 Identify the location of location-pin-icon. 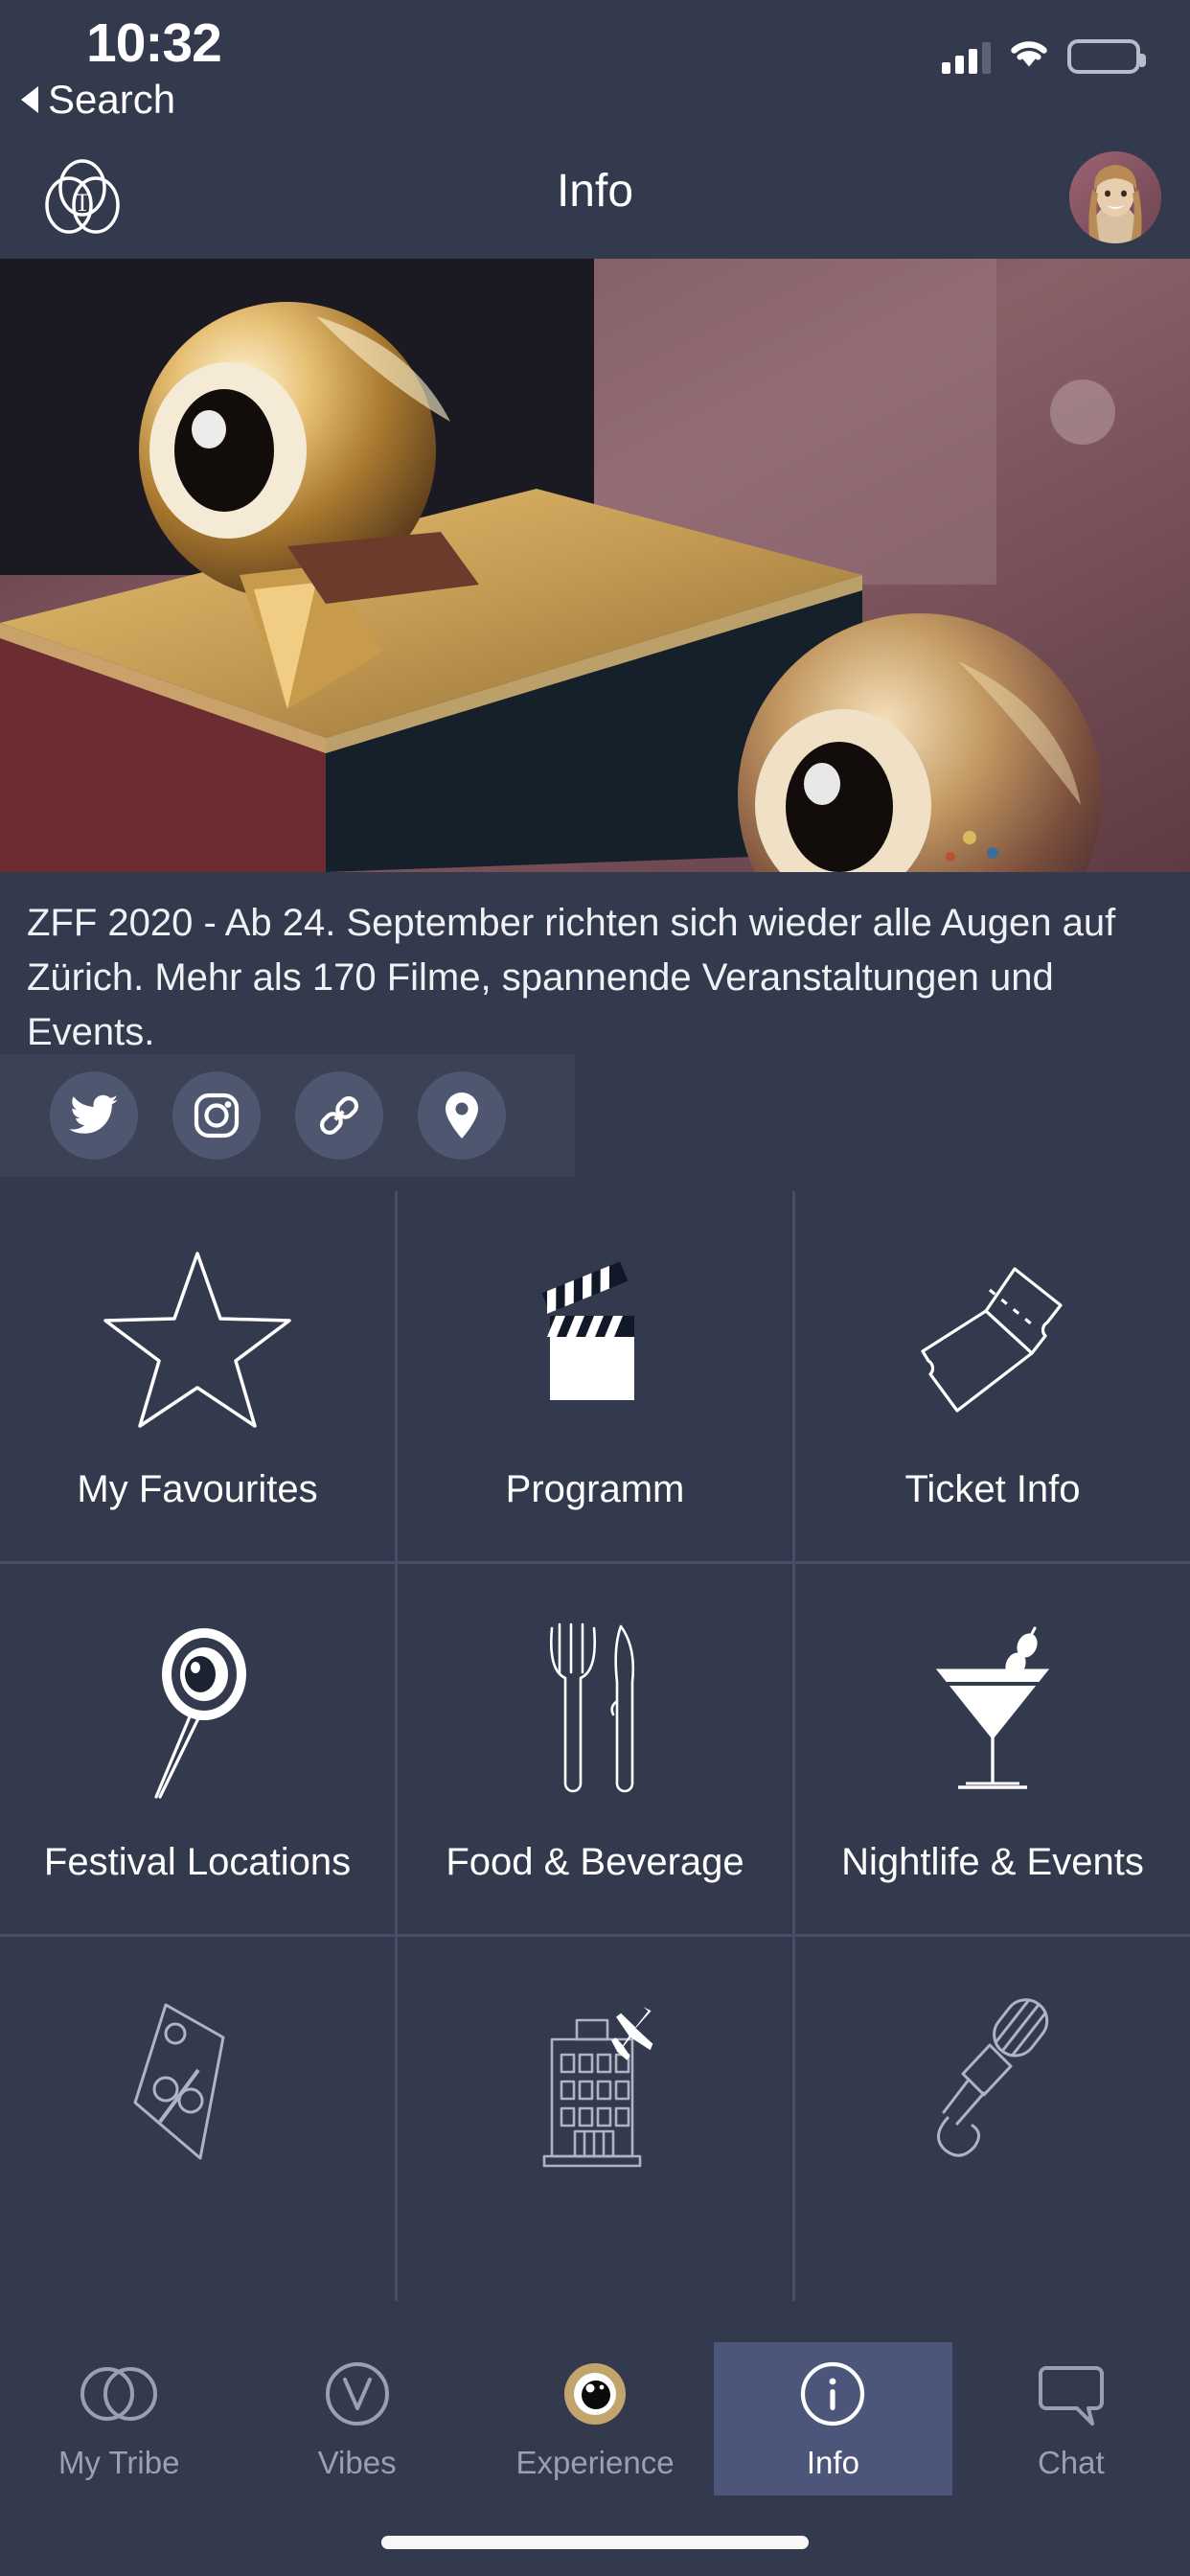
(462, 1115).